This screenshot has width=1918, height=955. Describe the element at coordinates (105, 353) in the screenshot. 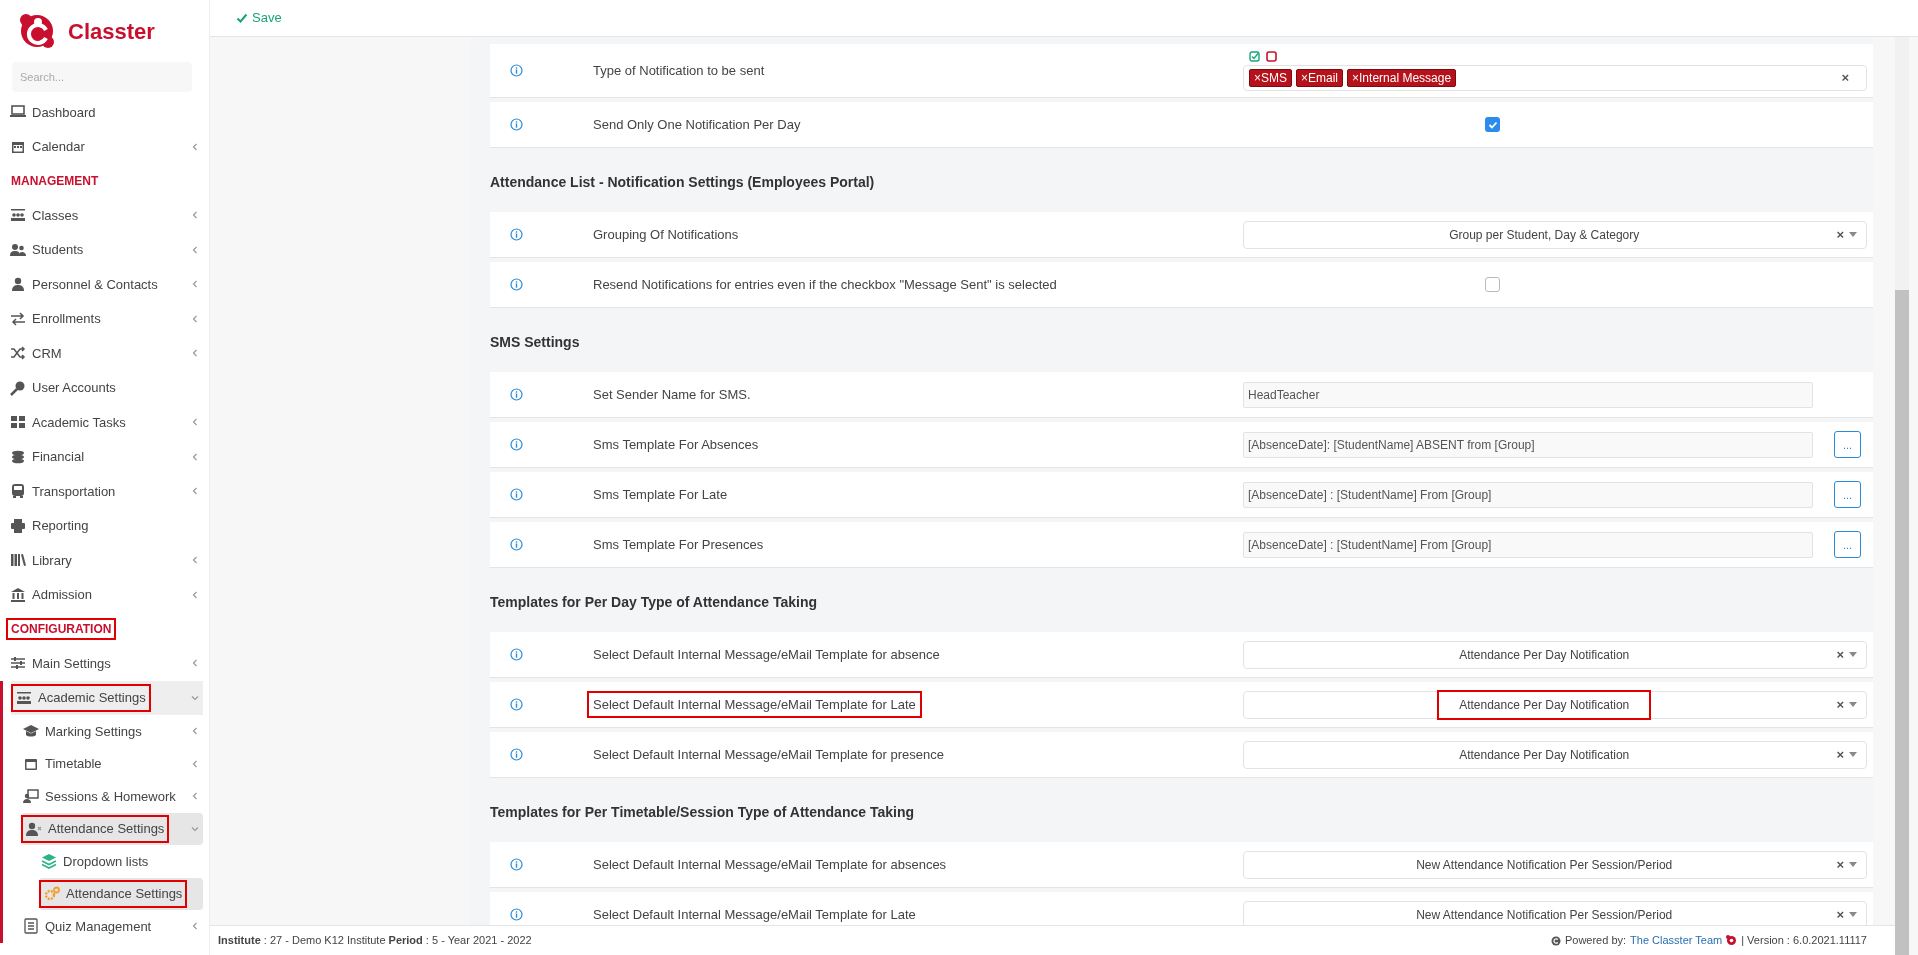

I see `sidebar-item: CRM` at that location.